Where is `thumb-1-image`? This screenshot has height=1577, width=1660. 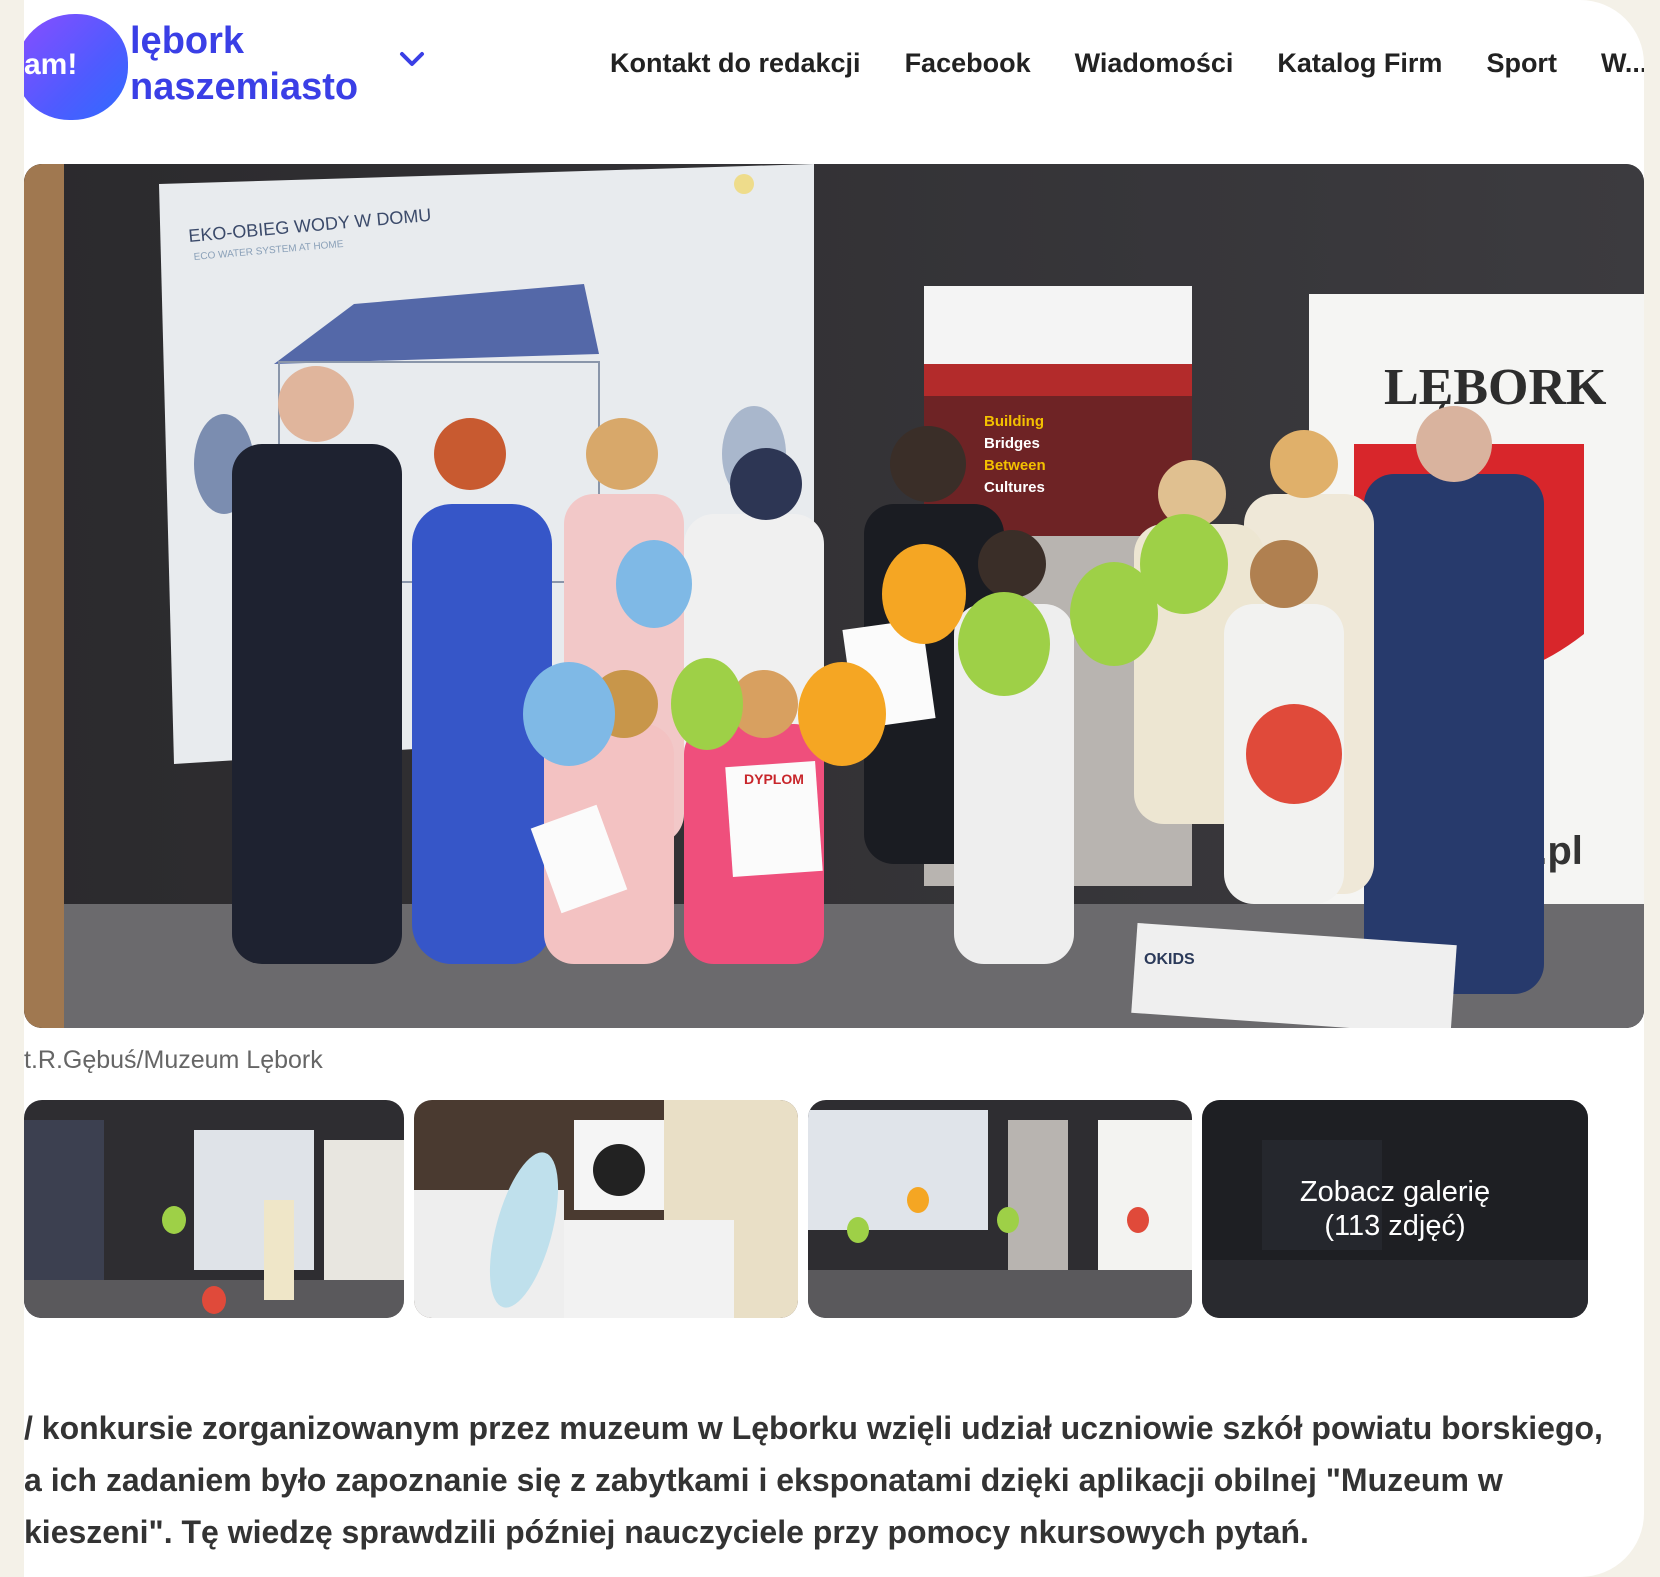
thumb-1-image is located at coordinates (214, 1209).